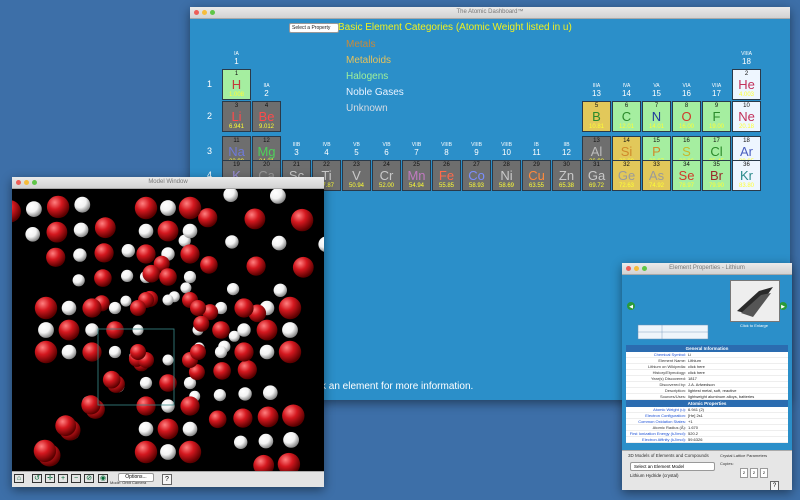  Describe the element at coordinates (490, 13) in the screenshot. I see `main-titlebar: The Atomic Dashboard™` at that location.